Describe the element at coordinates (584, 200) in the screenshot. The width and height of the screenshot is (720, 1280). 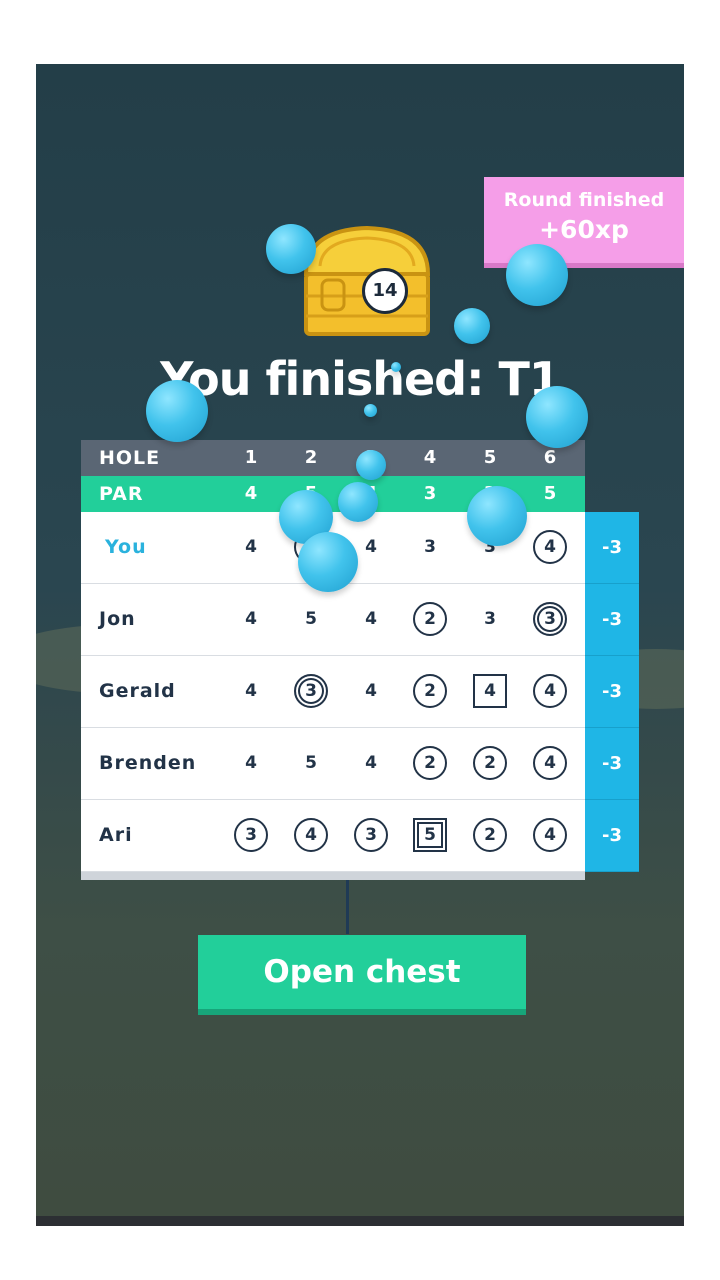
I see `xp-banner-title: Round finished` at that location.